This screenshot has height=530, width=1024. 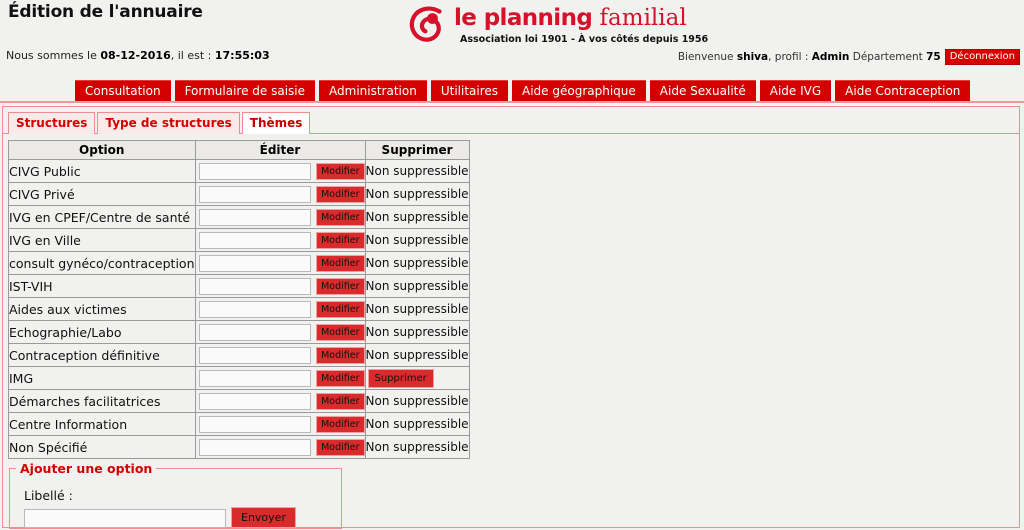 I want to click on table-row: Echographie/Labo Modifier Non suppressible, so click(x=239, y=332).